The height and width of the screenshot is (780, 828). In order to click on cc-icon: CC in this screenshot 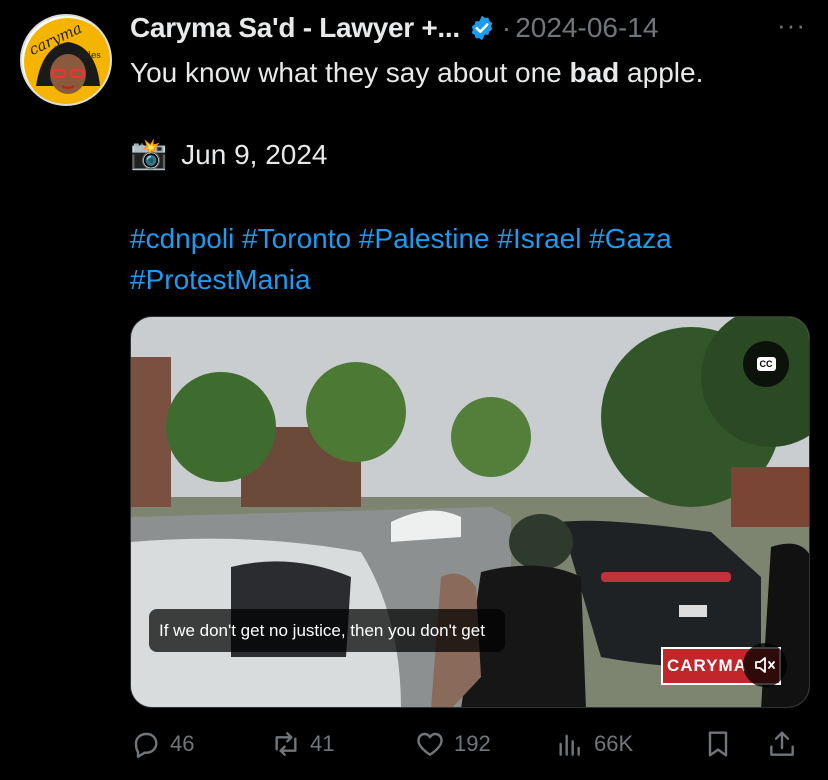, I will do `click(766, 364)`.